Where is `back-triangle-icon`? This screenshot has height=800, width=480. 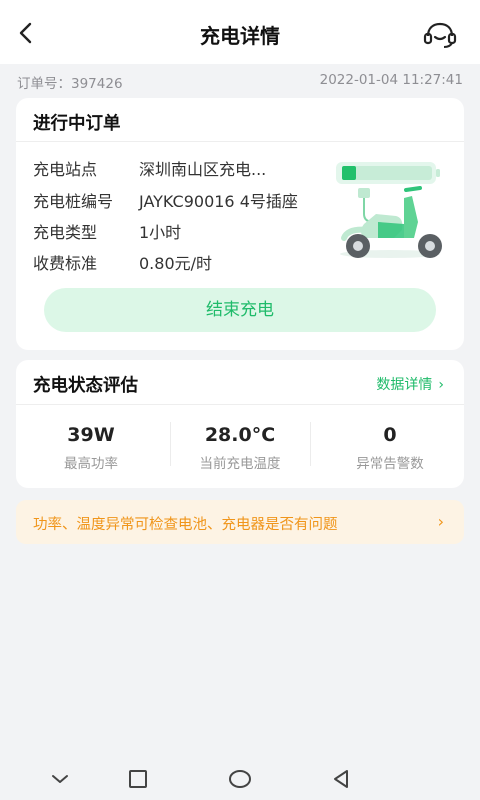 back-triangle-icon is located at coordinates (341, 779).